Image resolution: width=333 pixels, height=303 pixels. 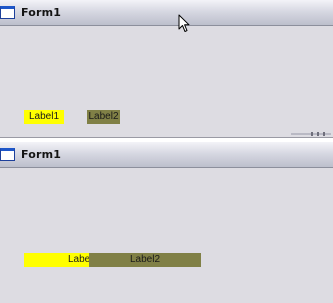 What do you see at coordinates (311, 134) in the screenshot?
I see `resize-grip-icon` at bounding box center [311, 134].